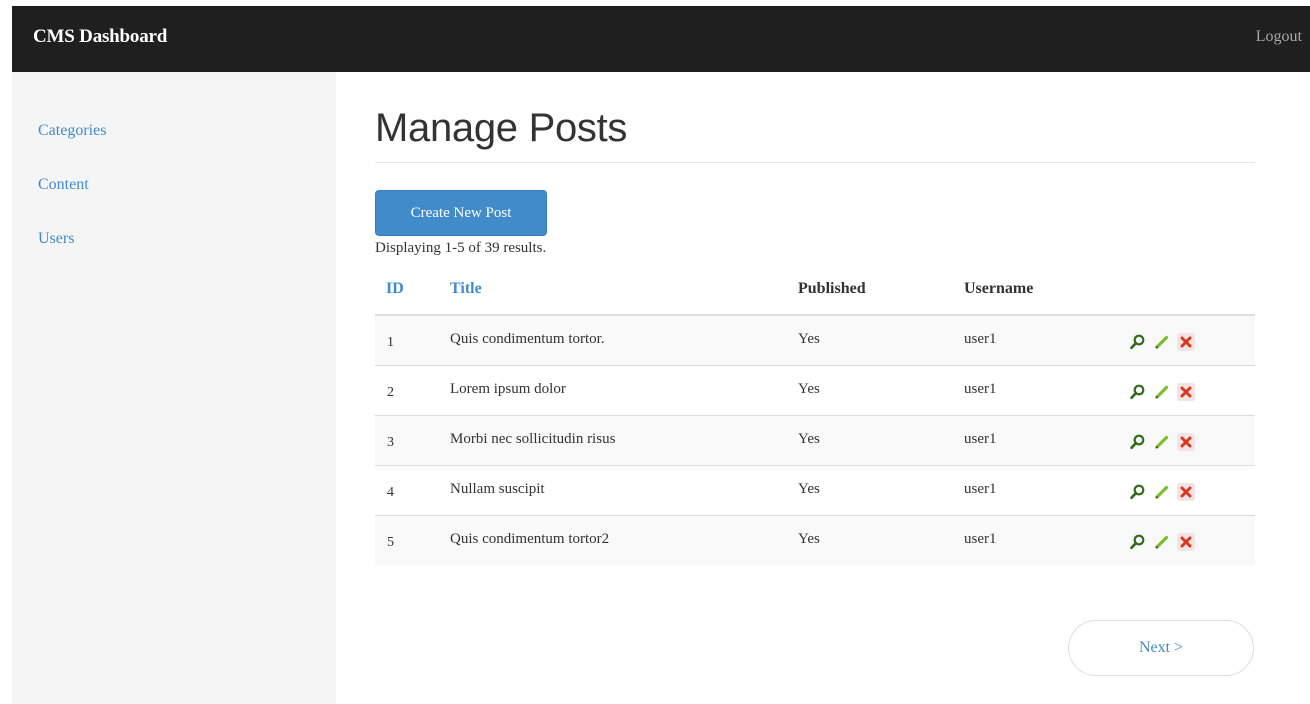 Image resolution: width=1310 pixels, height=704 pixels. Describe the element at coordinates (100, 37) in the screenshot. I see `brand-link: CMS Dashboard` at that location.